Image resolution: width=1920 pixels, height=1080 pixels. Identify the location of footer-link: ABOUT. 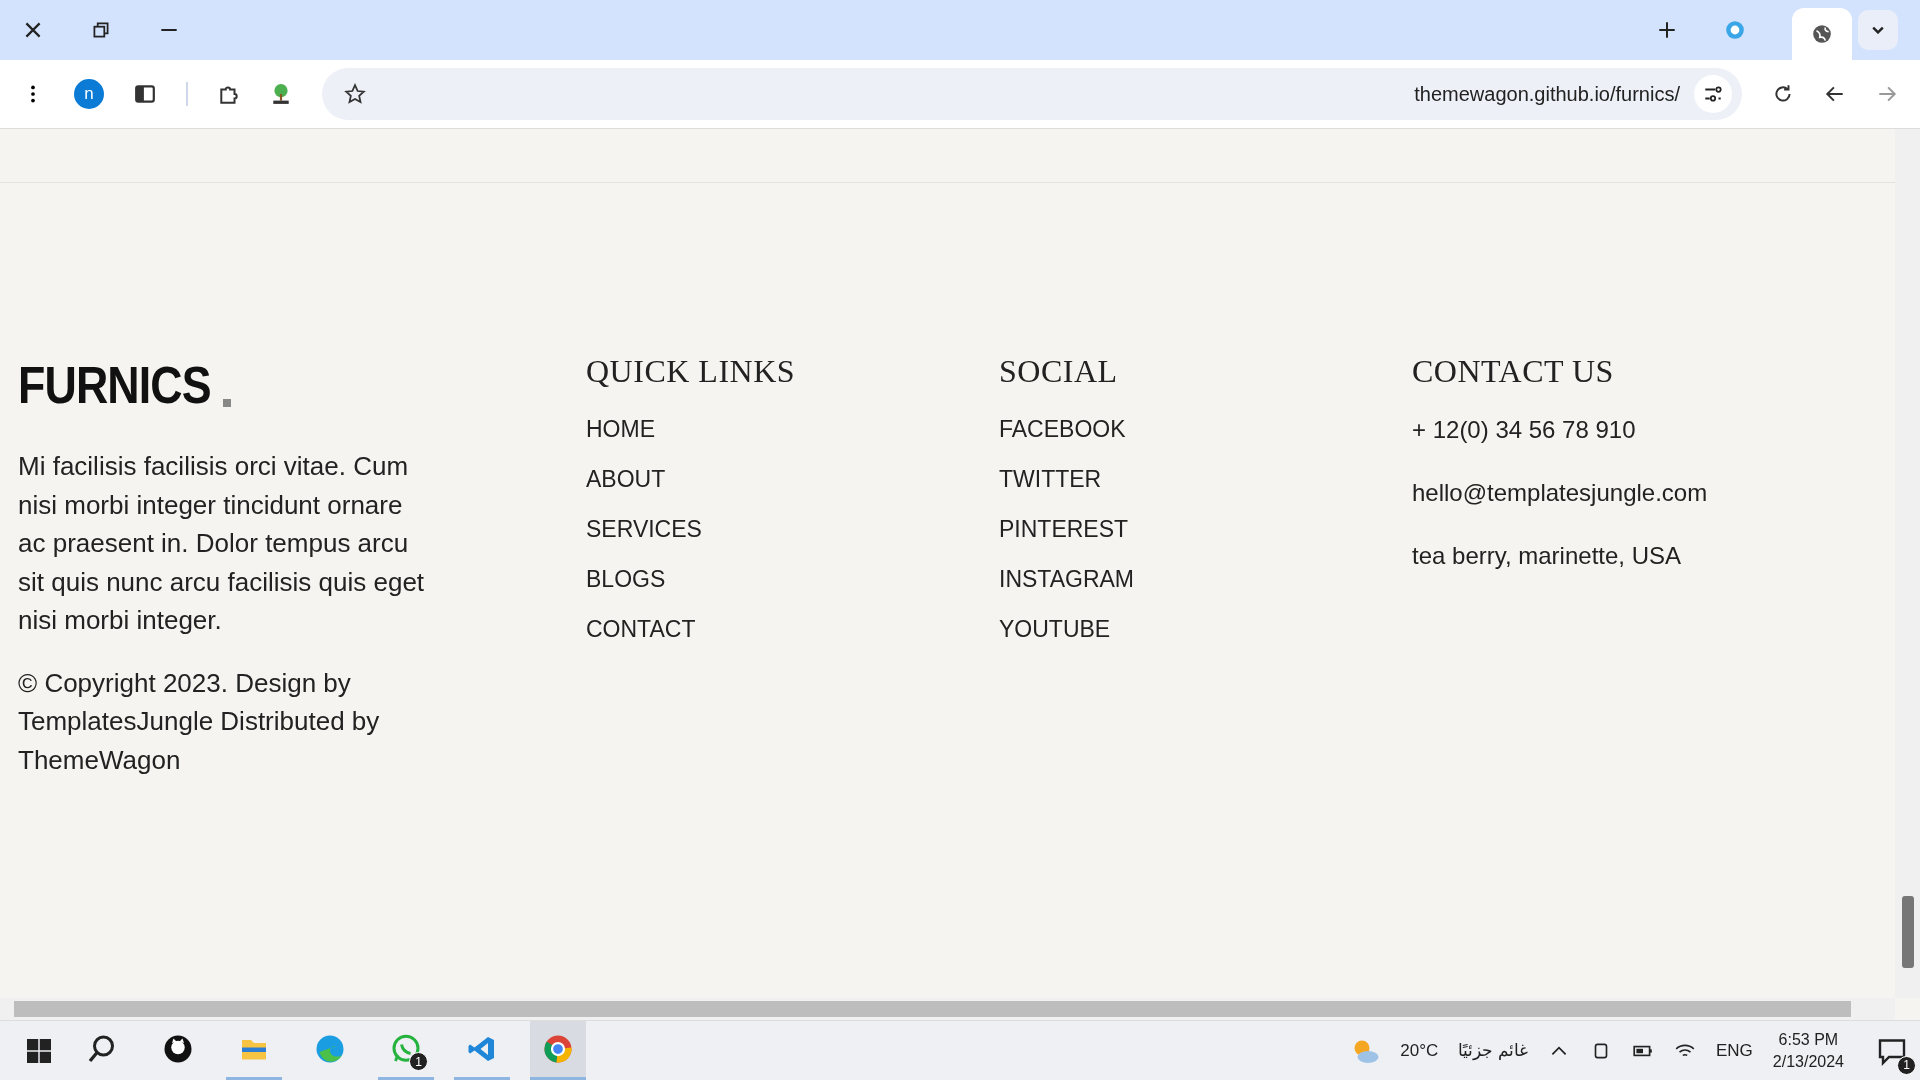
(626, 479).